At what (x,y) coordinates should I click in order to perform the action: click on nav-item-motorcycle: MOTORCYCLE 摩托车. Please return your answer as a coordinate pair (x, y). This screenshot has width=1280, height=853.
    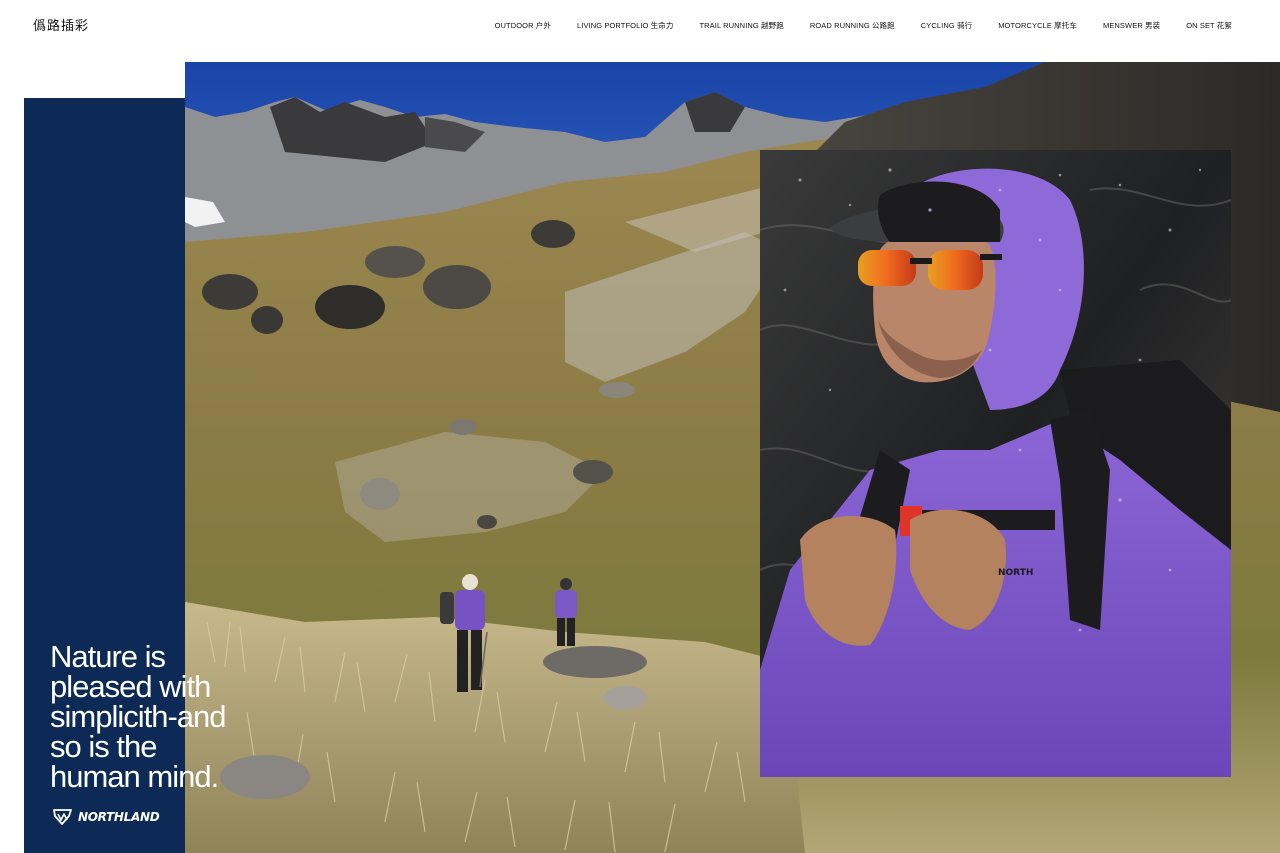
    Looking at the image, I should click on (1037, 25).